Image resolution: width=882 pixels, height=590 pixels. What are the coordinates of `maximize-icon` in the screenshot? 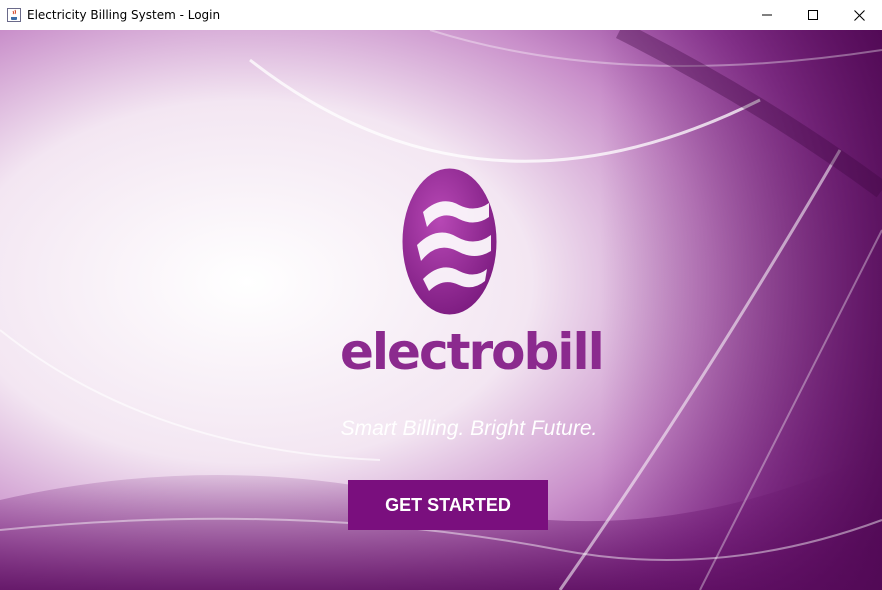 It's located at (813, 15).